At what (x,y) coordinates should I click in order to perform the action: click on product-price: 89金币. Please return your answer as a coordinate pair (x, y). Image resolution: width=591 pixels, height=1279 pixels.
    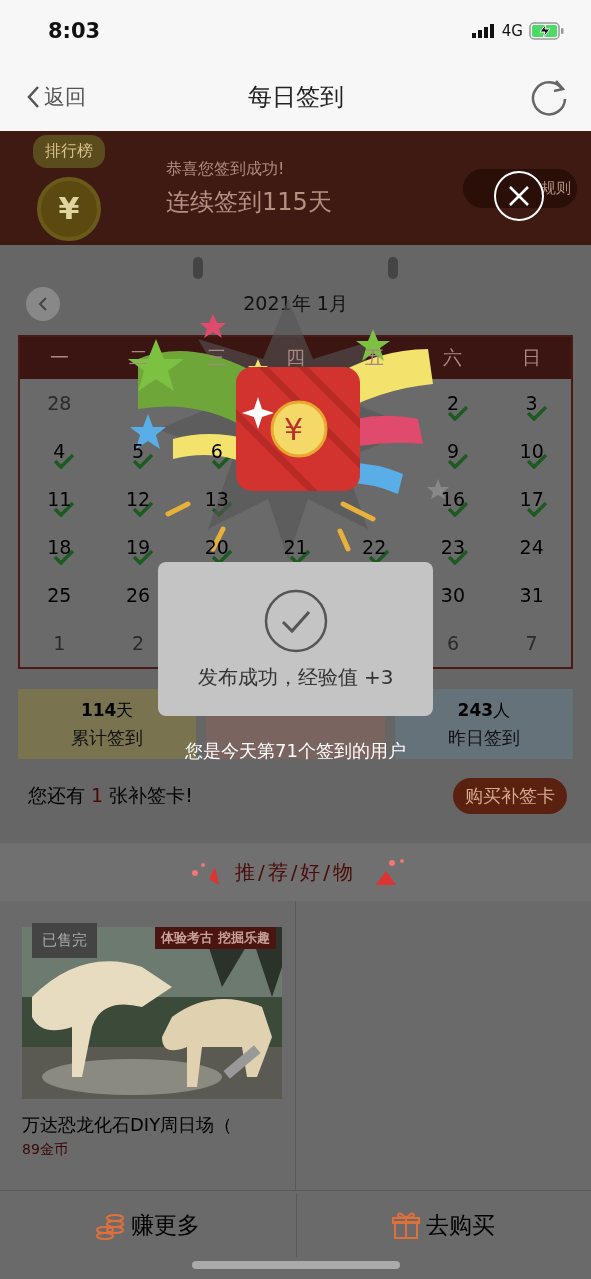
    Looking at the image, I should click on (45, 1150).